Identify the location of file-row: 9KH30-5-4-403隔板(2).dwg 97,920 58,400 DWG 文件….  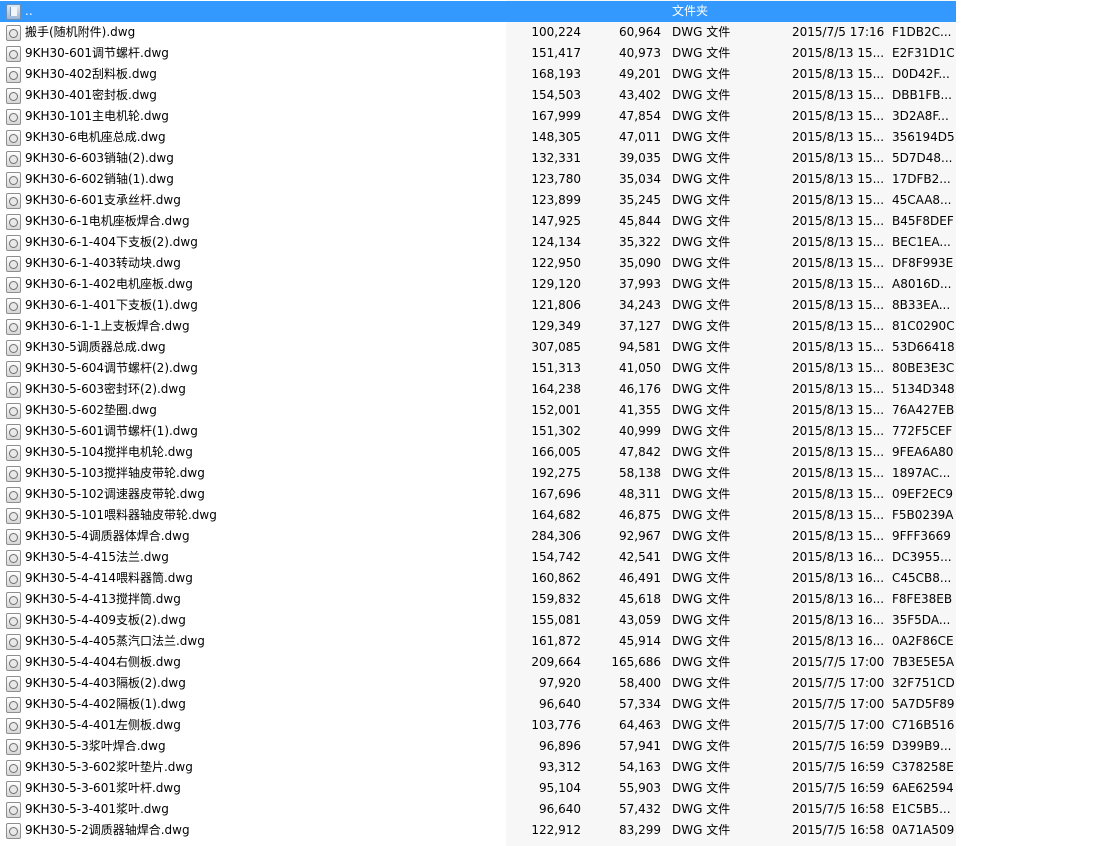
(478, 683).